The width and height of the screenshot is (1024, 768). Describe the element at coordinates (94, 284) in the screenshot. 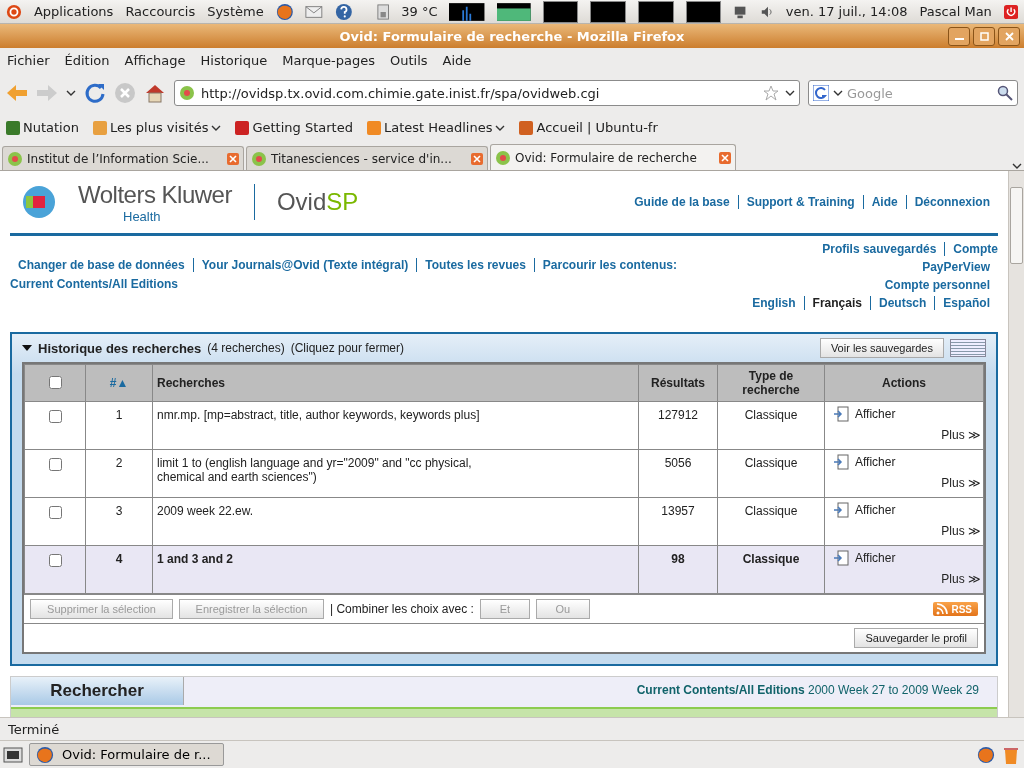

I see `nav-link: Current Contents/All Editions` at that location.